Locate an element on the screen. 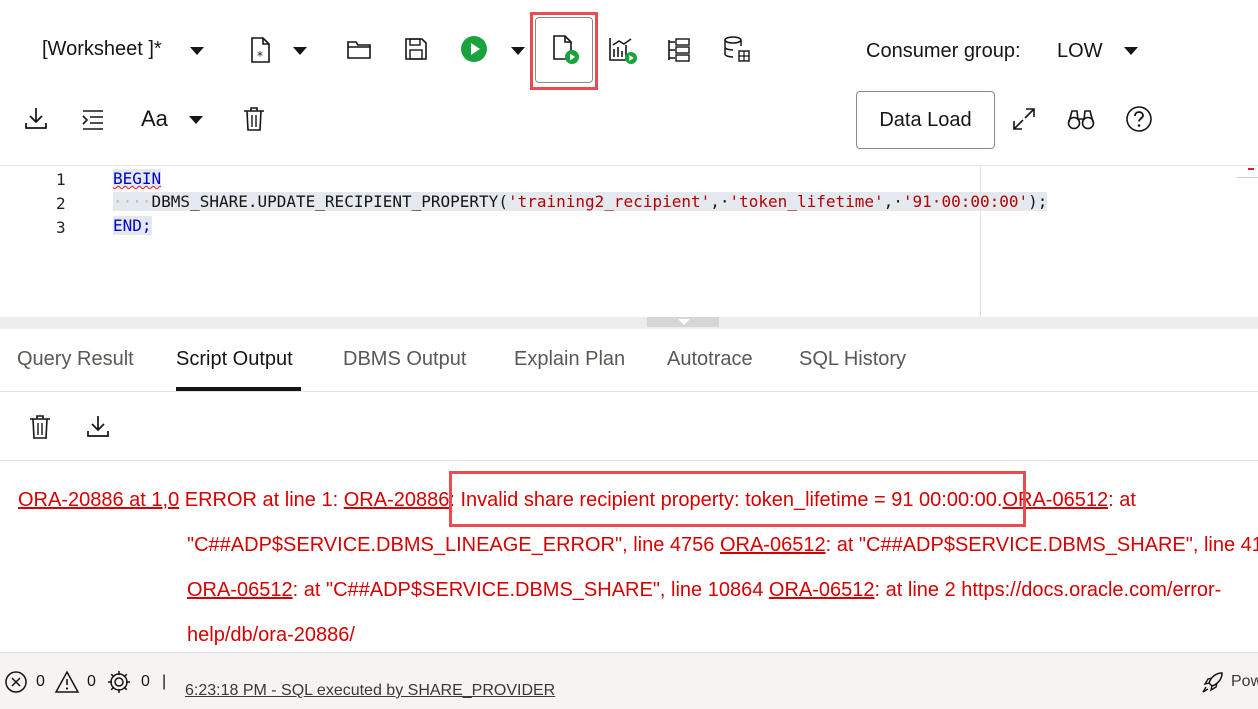 Image resolution: width=1258 pixels, height=709 pixels. line-number: 1 is located at coordinates (61, 179).